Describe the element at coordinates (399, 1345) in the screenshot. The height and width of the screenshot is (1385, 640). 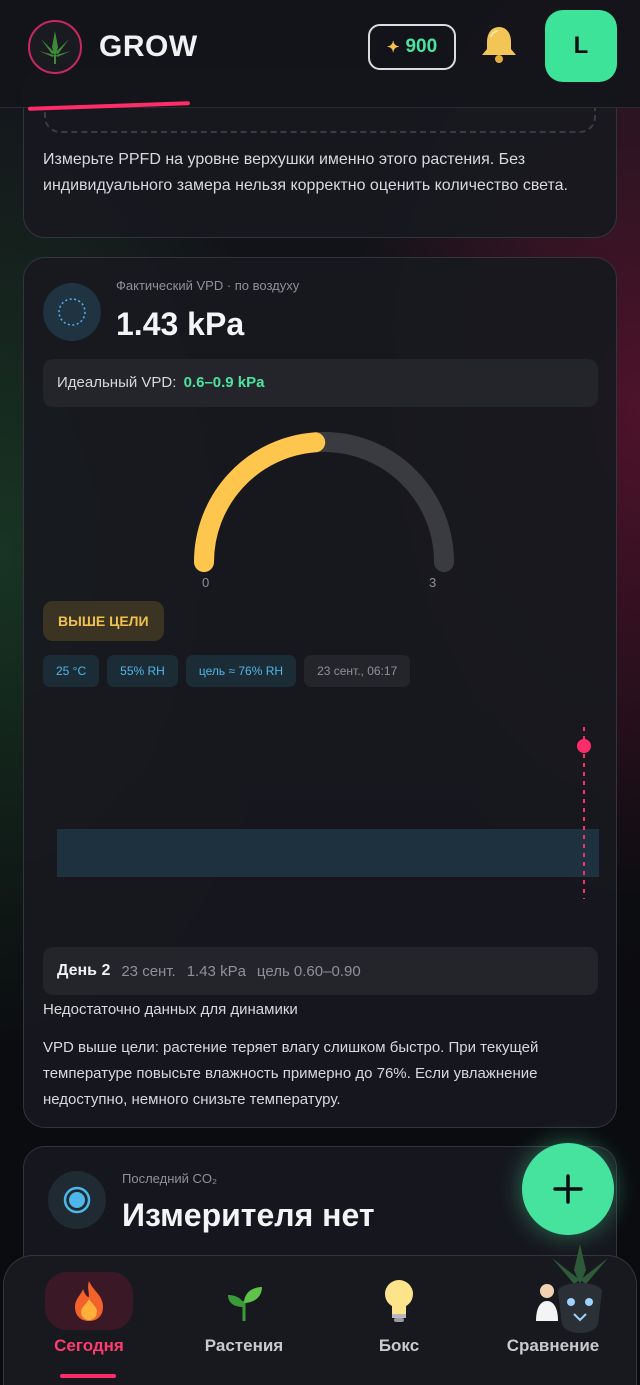
I see `nav-label-box: Бокс` at that location.